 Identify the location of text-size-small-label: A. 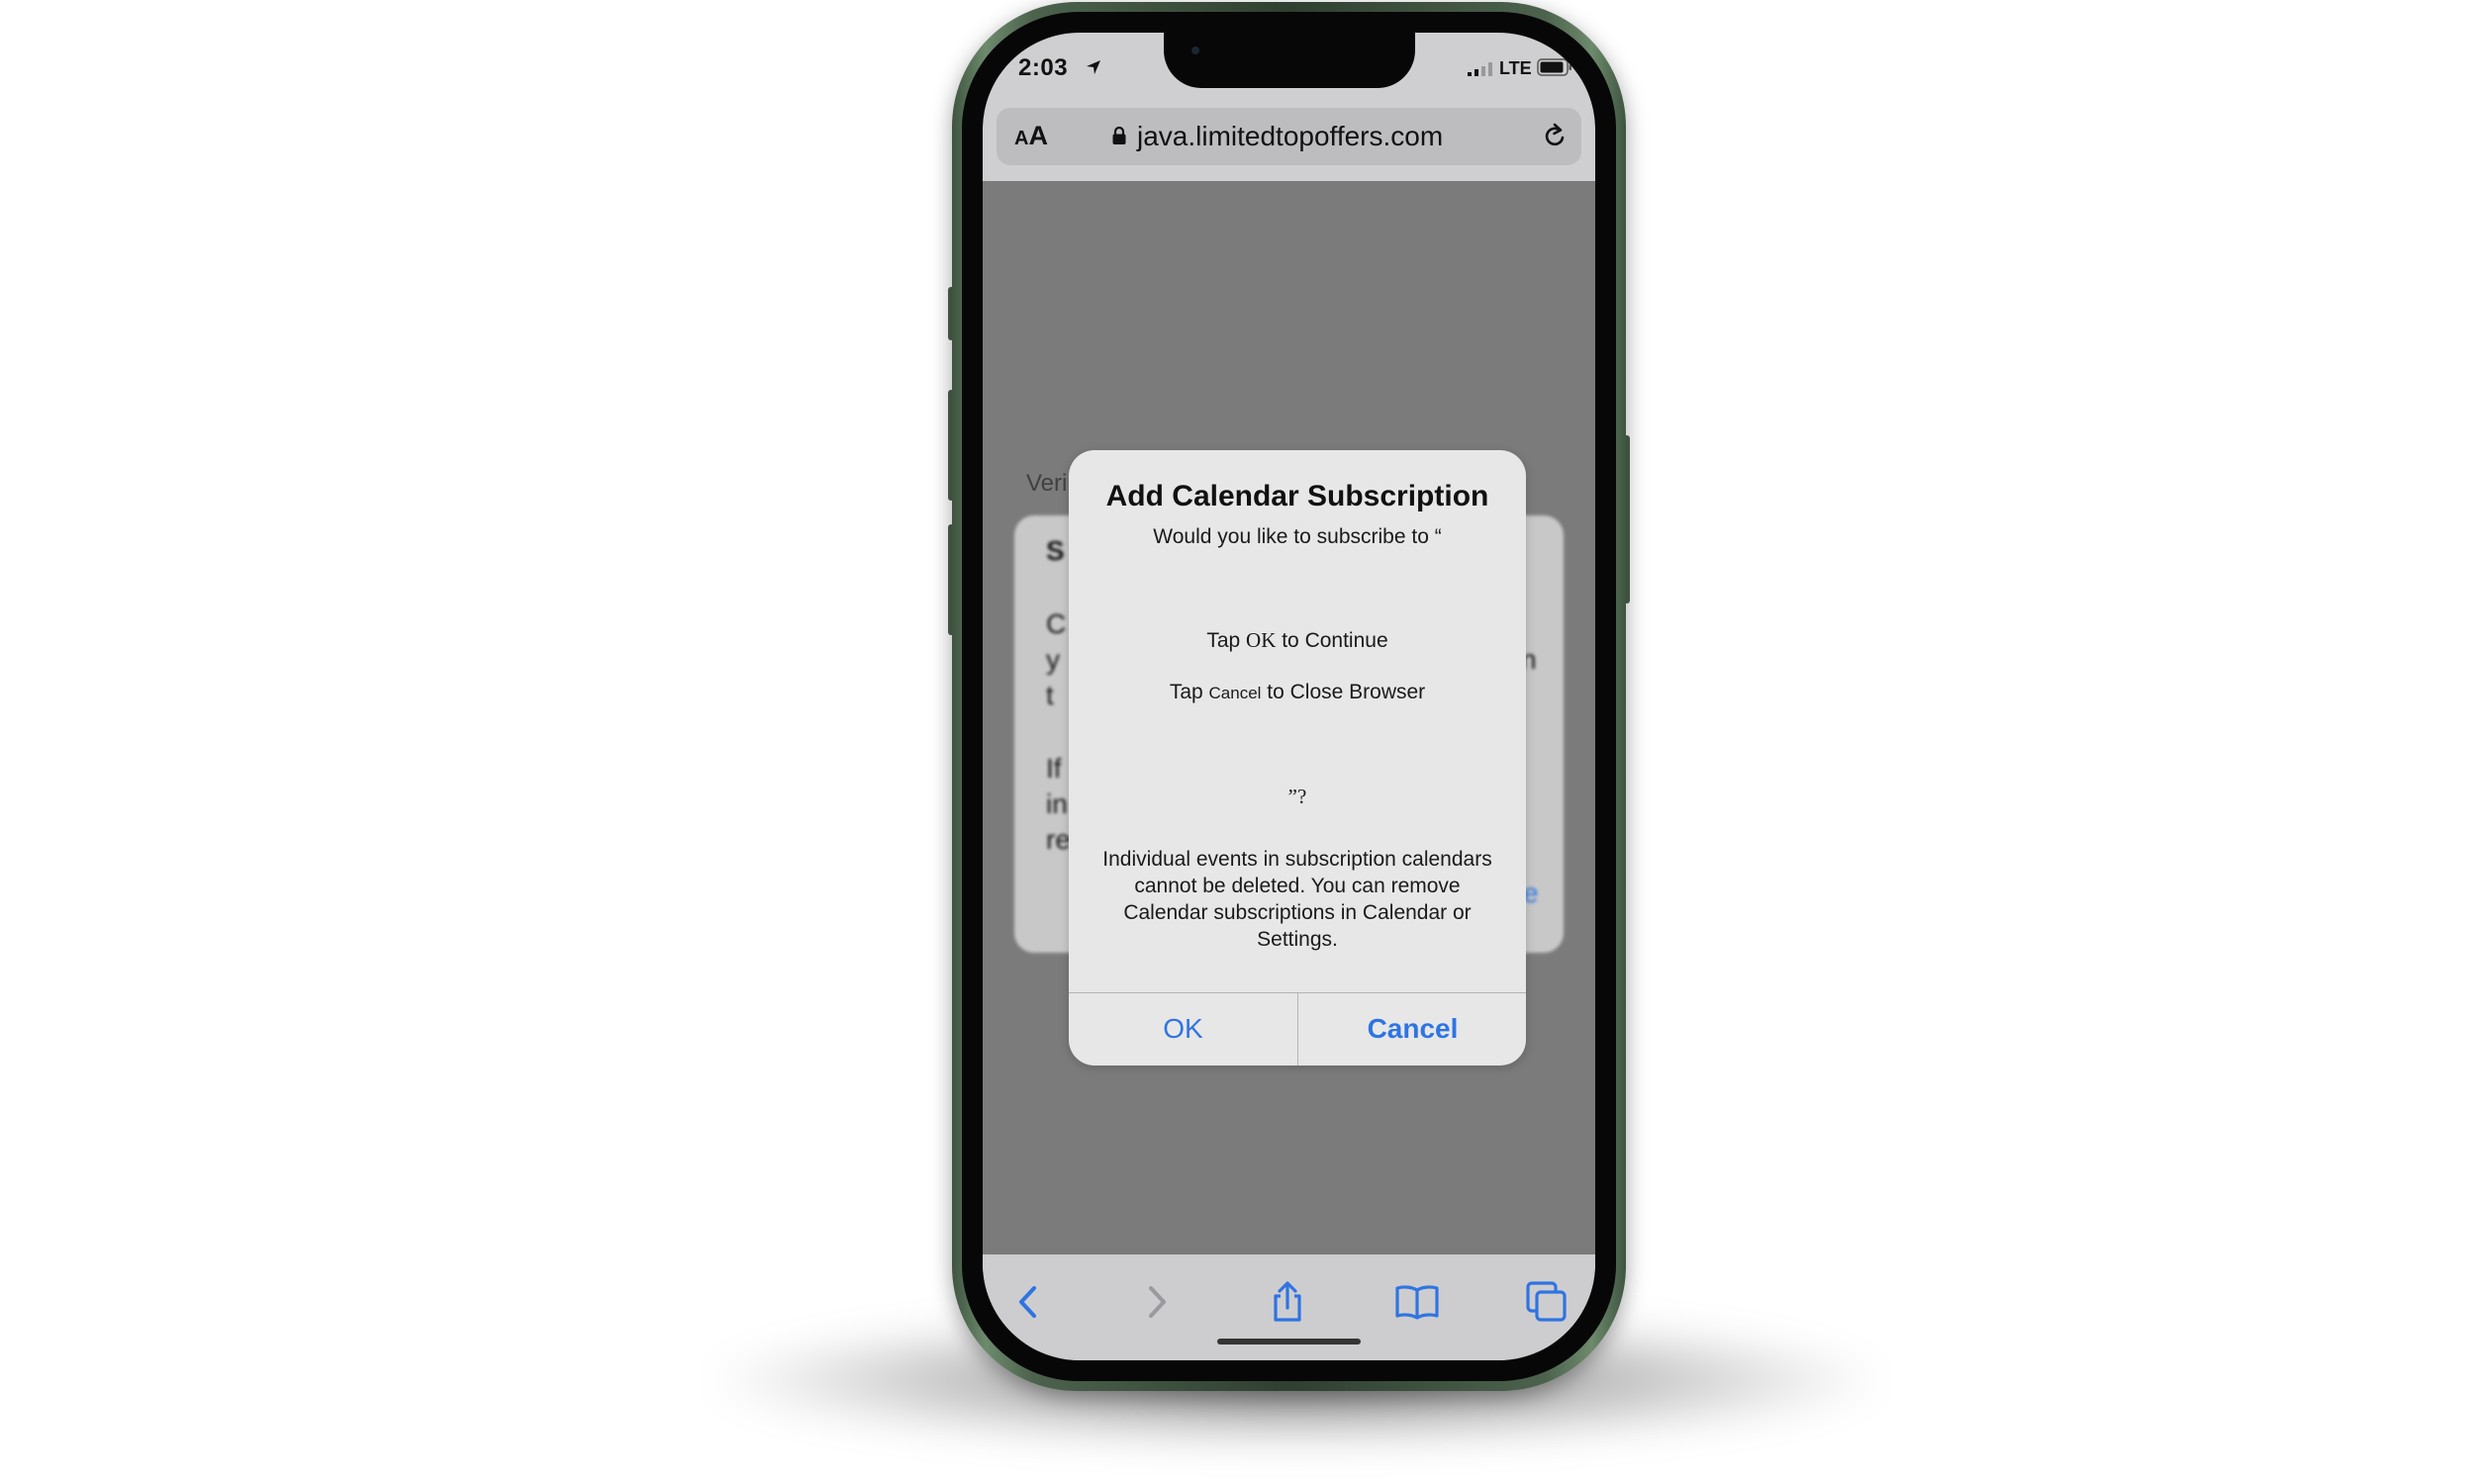
(1022, 138).